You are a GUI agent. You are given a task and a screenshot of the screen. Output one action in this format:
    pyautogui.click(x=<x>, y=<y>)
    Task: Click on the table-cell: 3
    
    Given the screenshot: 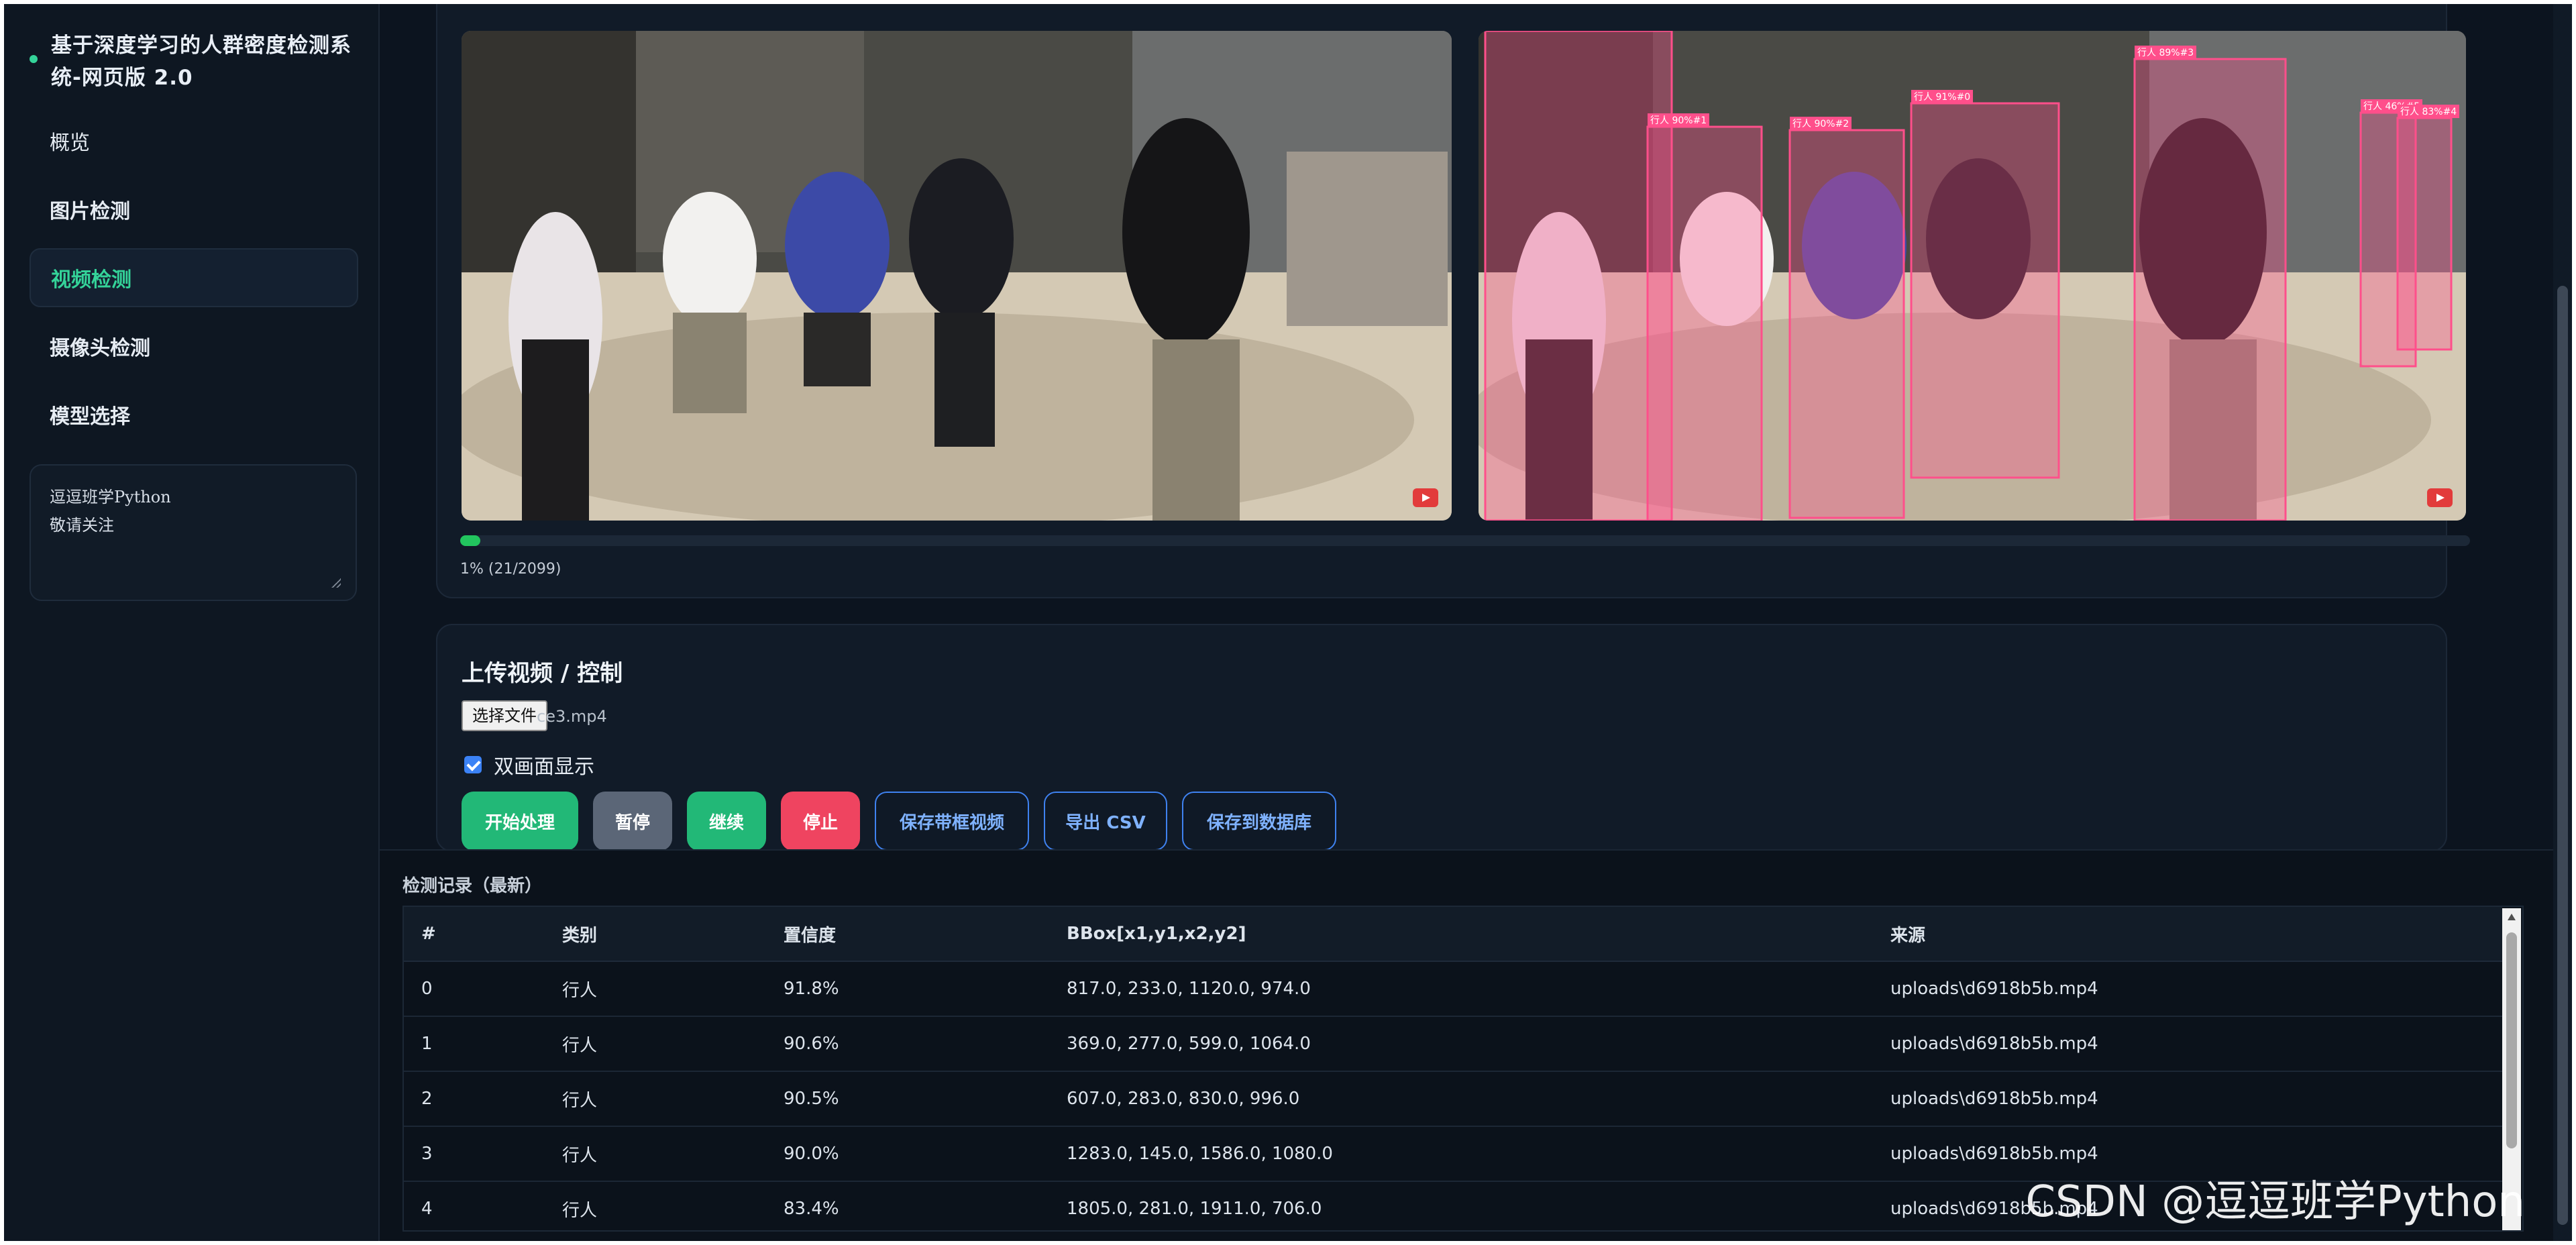 What is the action you would take?
    pyautogui.click(x=474, y=1154)
    